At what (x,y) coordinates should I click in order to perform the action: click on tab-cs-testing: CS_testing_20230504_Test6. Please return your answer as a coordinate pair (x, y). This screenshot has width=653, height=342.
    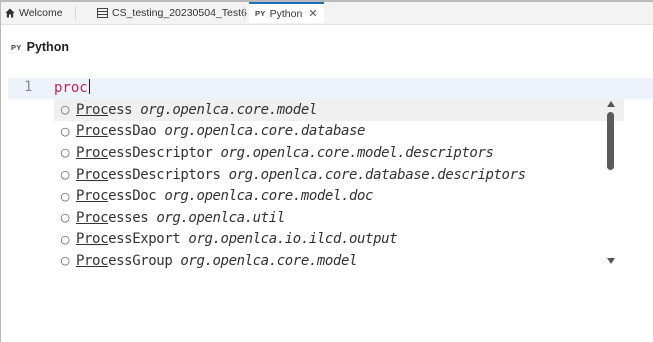
    Looking at the image, I should click on (172, 13).